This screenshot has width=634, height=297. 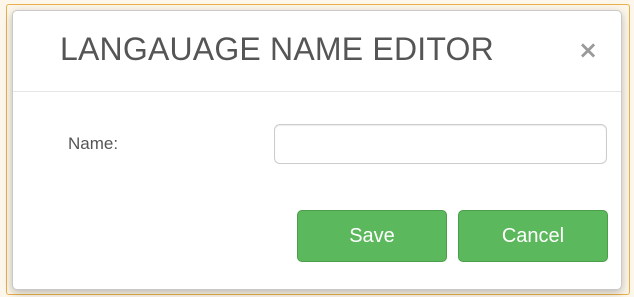 What do you see at coordinates (533, 236) in the screenshot?
I see `cancel-button: Cancel` at bounding box center [533, 236].